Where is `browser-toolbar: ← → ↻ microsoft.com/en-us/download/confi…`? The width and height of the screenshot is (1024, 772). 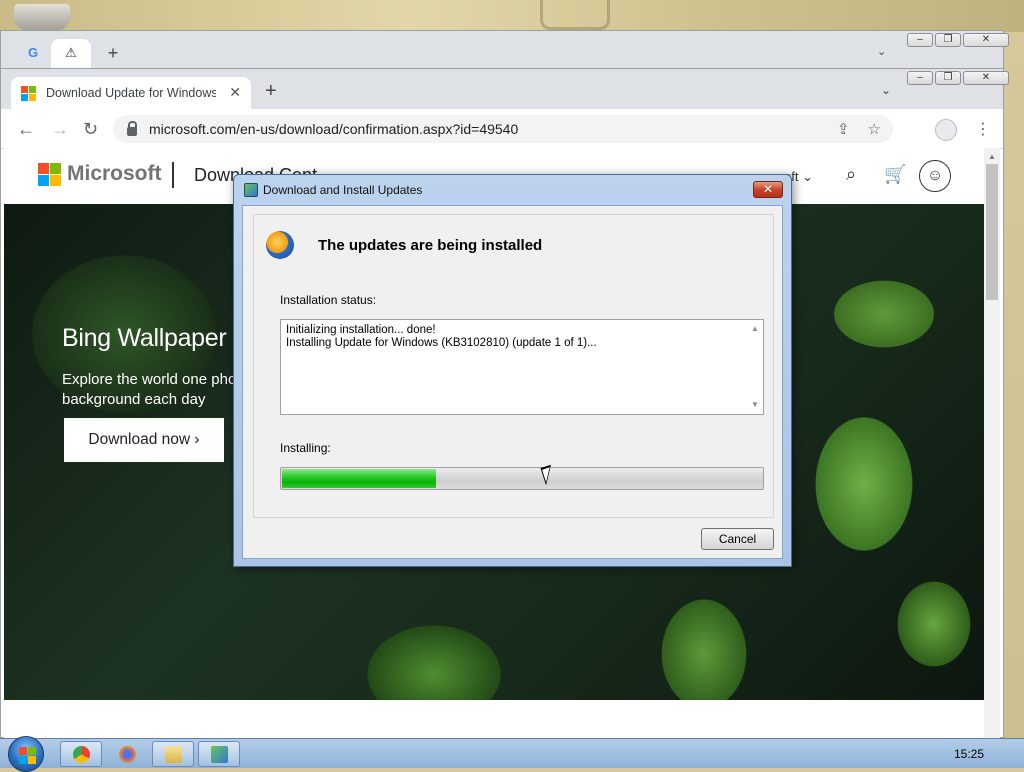
browser-toolbar: ← → ↻ microsoft.com/en-us/download/confi… is located at coordinates (502, 129).